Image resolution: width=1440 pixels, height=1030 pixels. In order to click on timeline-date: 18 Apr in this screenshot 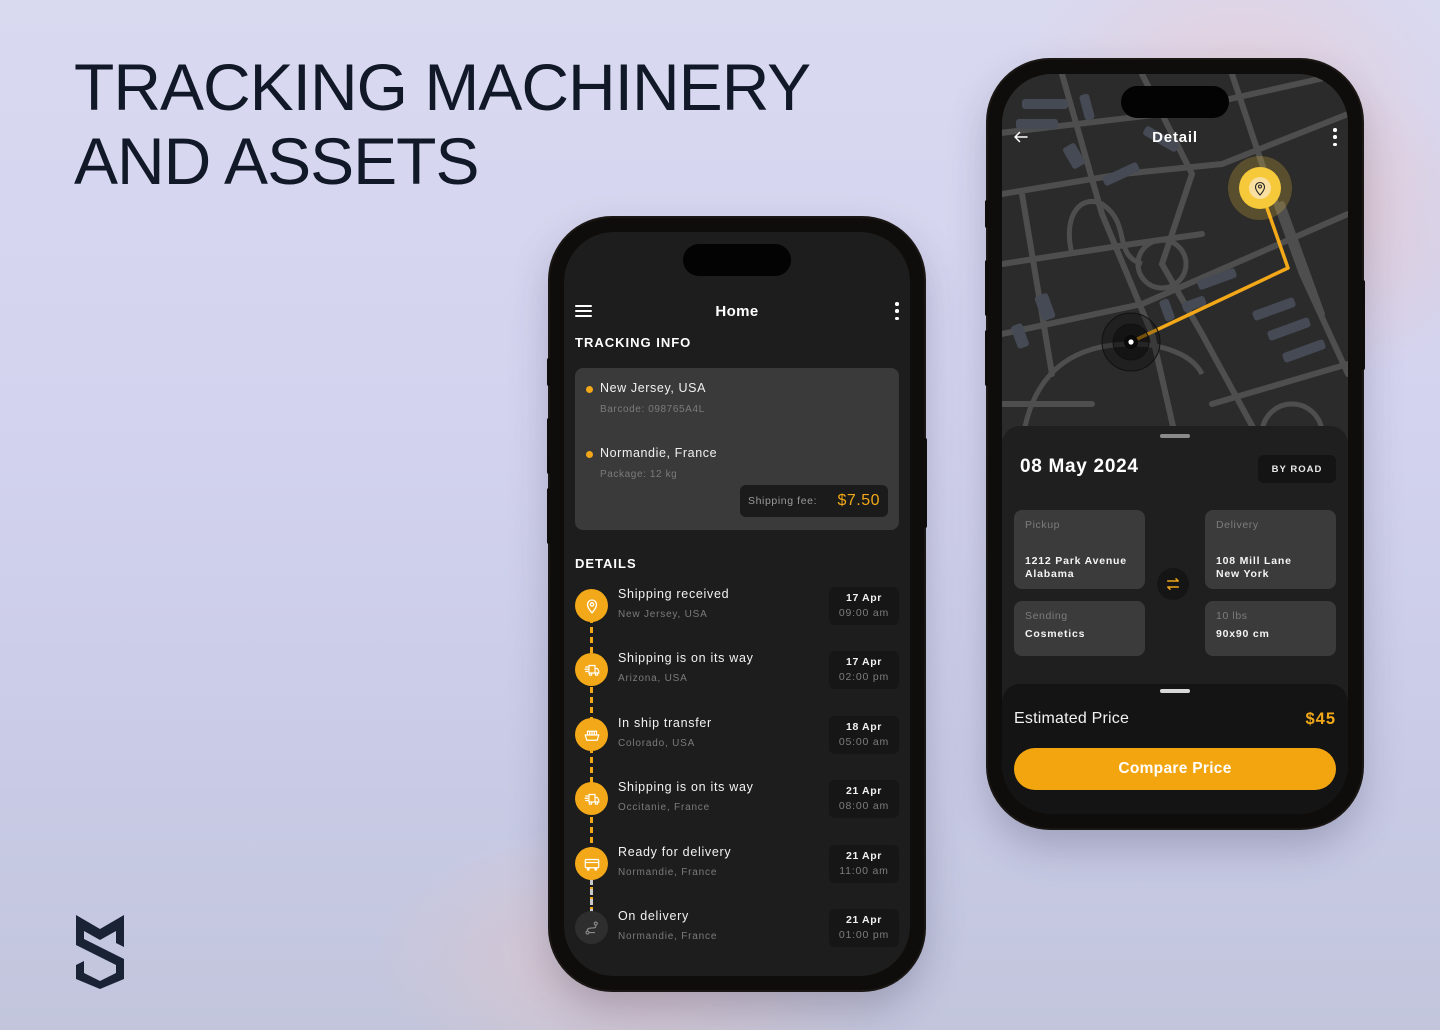, I will do `click(864, 727)`.